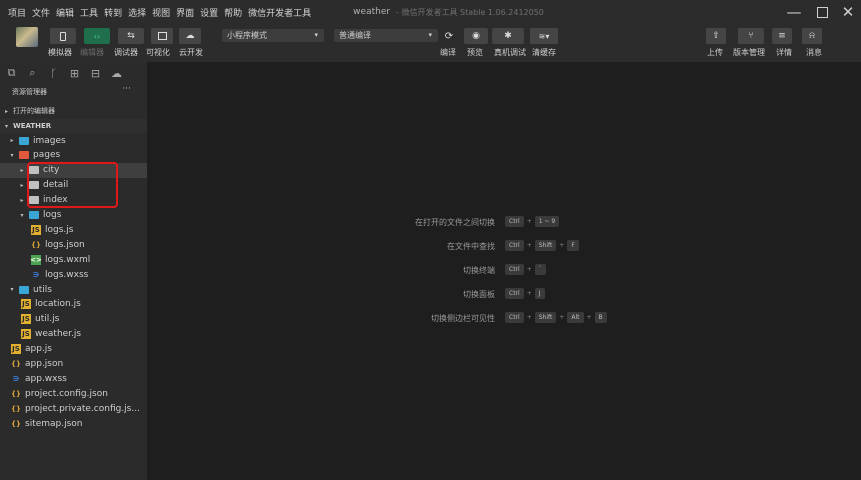 The width and height of the screenshot is (861, 480). I want to click on tree-item-label: app.wxss, so click(46, 378).